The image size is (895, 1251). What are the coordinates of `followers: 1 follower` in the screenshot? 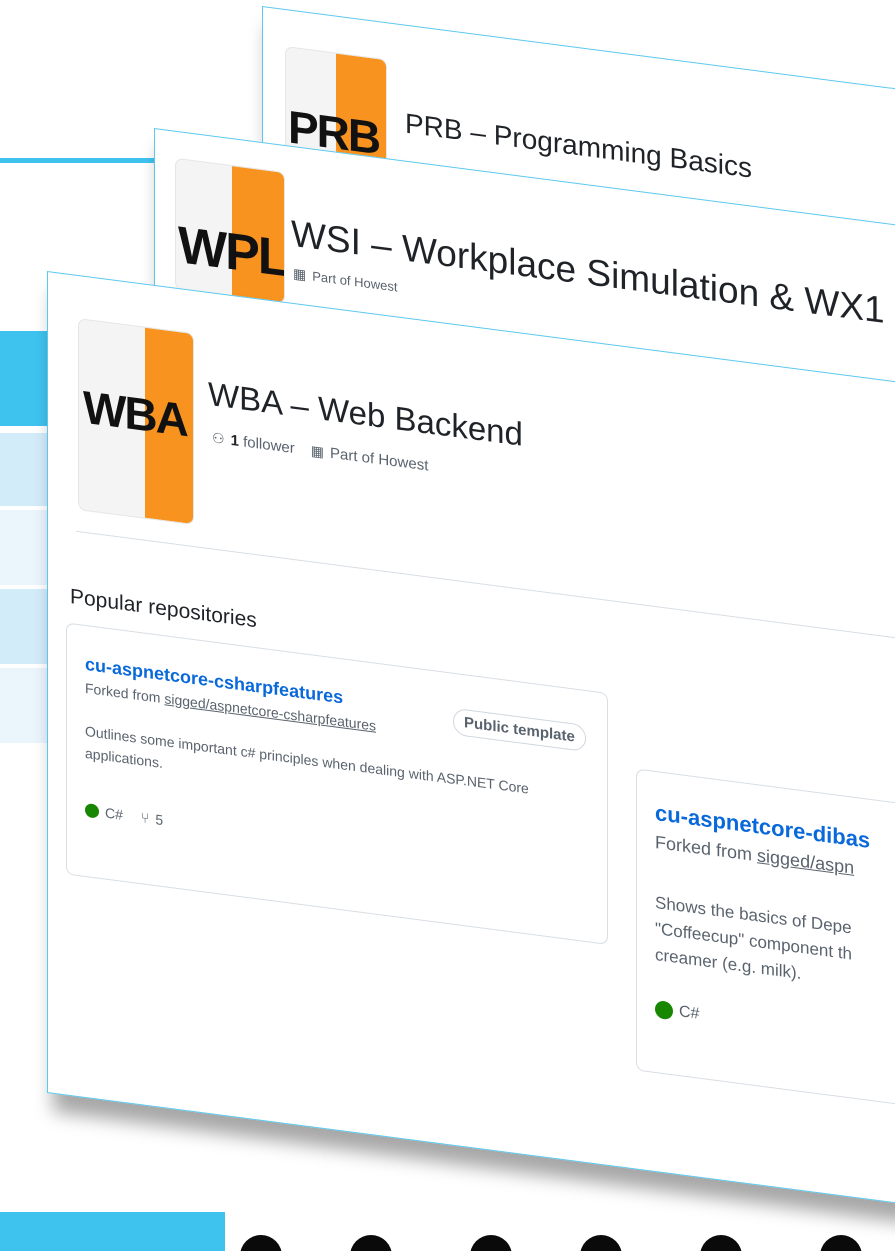 It's located at (263, 444).